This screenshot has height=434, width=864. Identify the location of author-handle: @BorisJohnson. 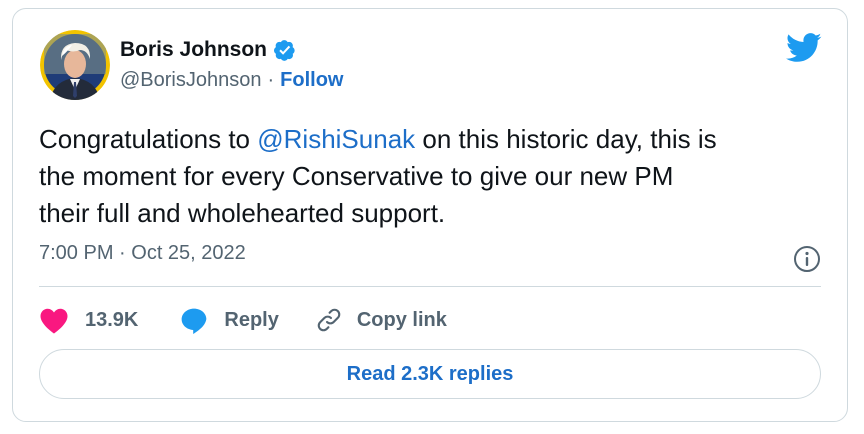
(190, 80).